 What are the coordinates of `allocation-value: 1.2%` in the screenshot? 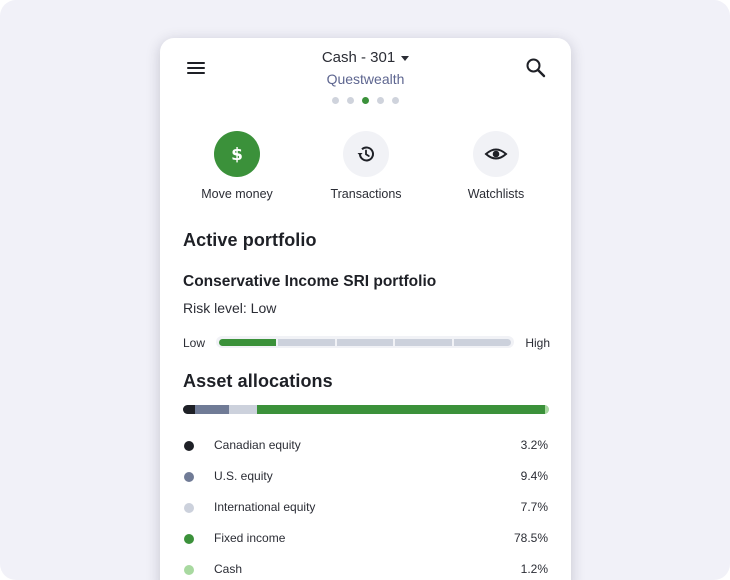 It's located at (534, 569).